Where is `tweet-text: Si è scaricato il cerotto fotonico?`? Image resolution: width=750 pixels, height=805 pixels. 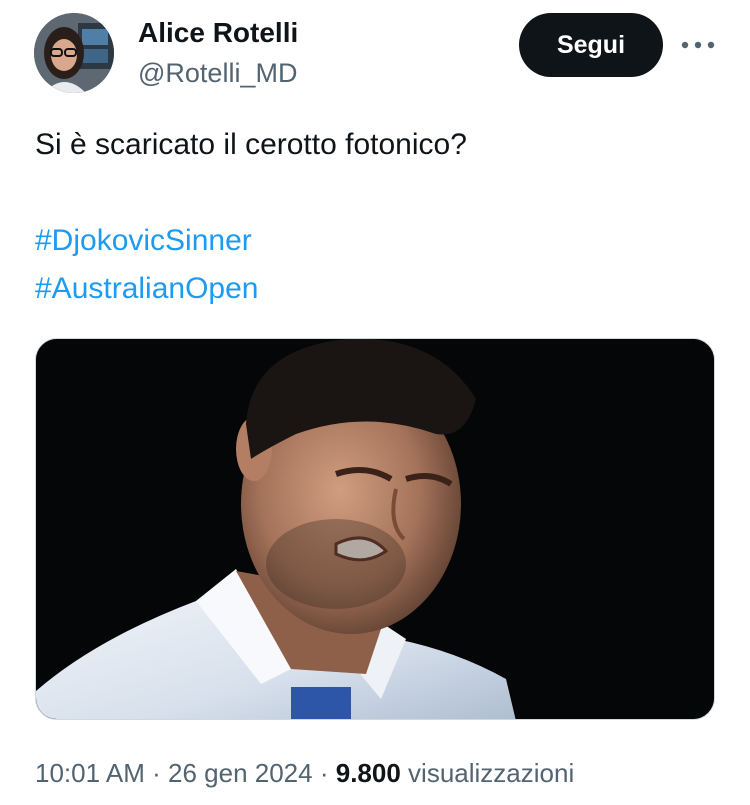 tweet-text: Si è scaricato il cerotto fotonico? is located at coordinates (251, 144).